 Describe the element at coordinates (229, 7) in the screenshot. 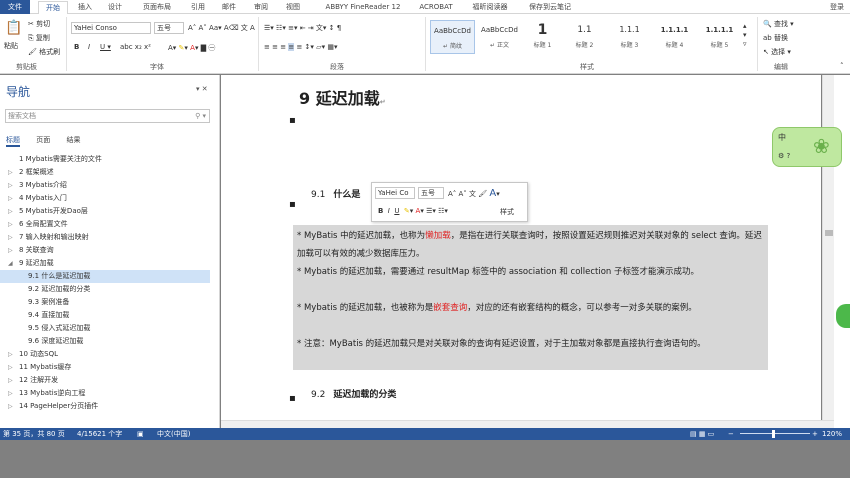

I see `tab-mailings: 邮件` at that location.